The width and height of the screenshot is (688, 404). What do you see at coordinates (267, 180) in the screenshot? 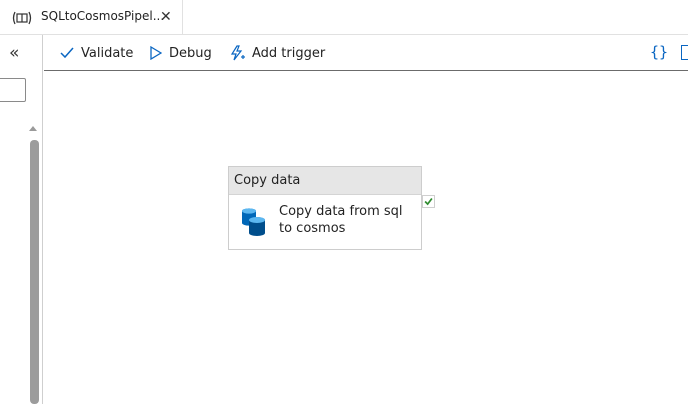
I see `activity-type-label: Copy data` at bounding box center [267, 180].